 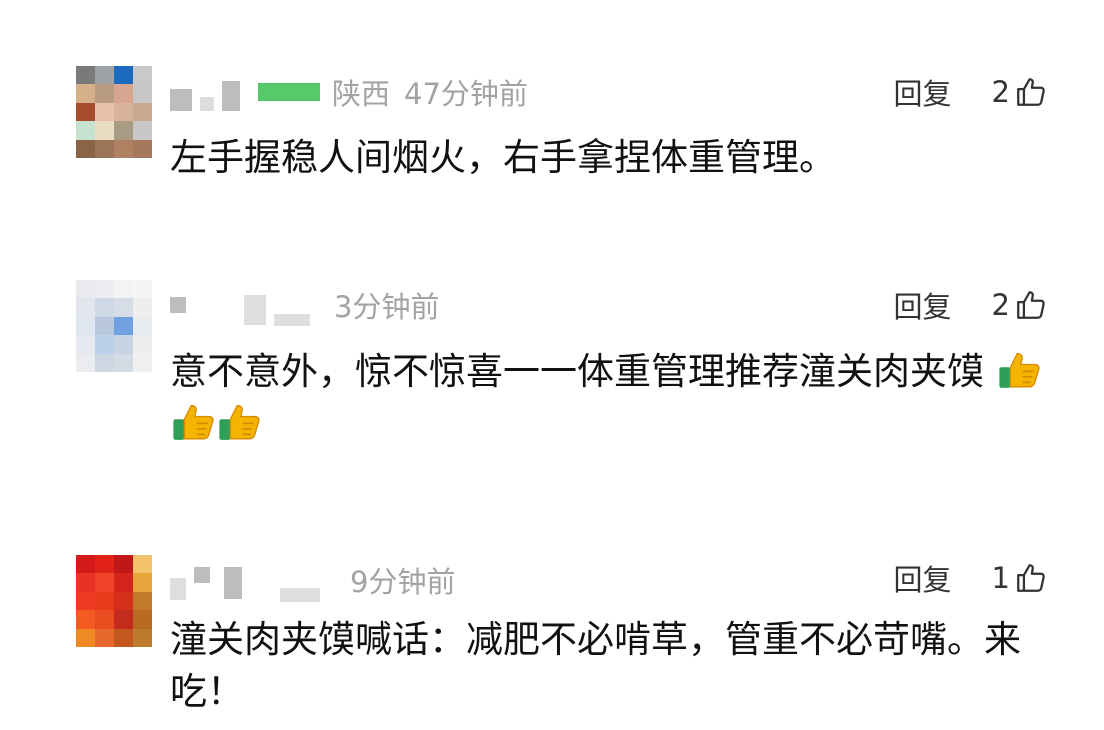 What do you see at coordinates (610, 398) in the screenshot?
I see `comment-text-block: 意不意外，惊不惊喜一一体重管理推荐潼关肉夹馍` at bounding box center [610, 398].